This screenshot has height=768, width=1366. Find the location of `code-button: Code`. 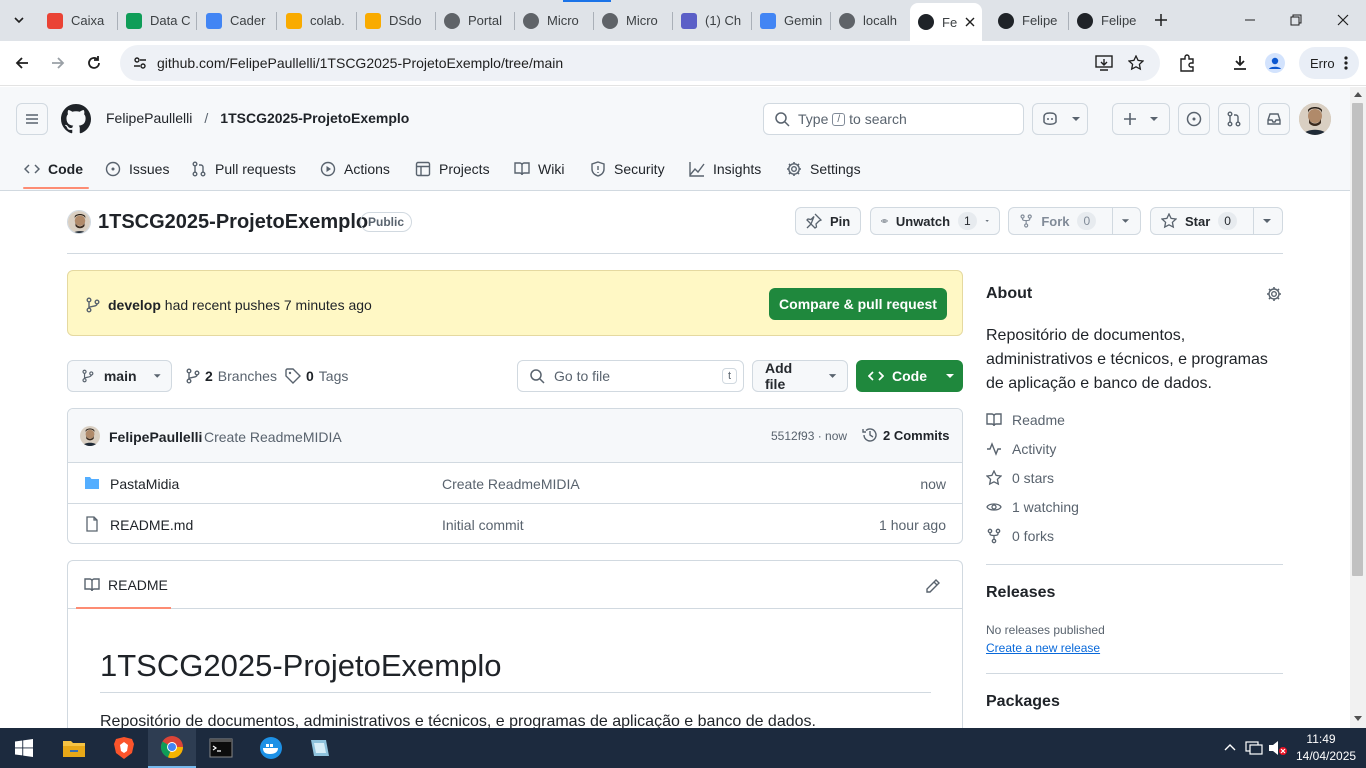

code-button: Code is located at coordinates (909, 376).